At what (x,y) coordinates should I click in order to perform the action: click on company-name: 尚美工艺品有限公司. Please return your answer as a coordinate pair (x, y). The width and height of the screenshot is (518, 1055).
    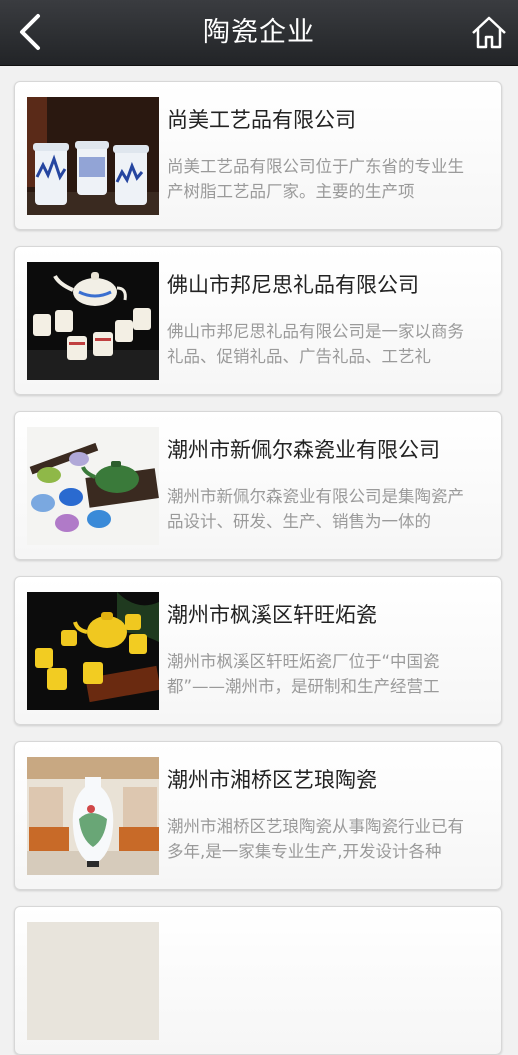
    Looking at the image, I should click on (261, 120).